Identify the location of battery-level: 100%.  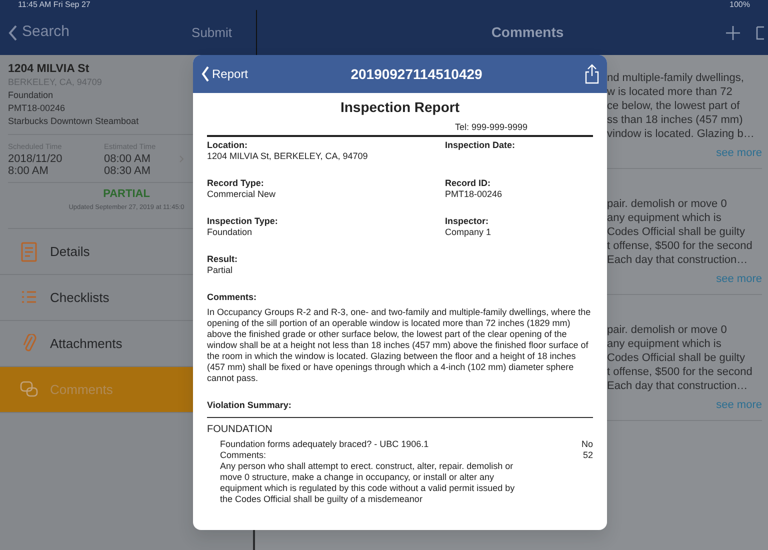
(740, 5).